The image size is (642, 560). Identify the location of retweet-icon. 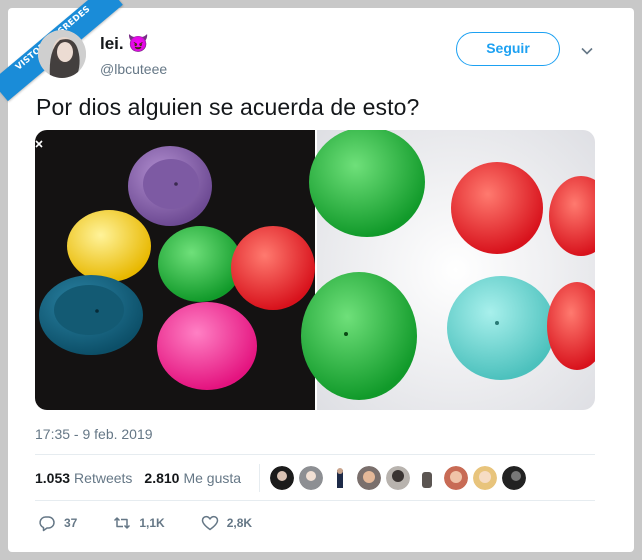
(122, 523).